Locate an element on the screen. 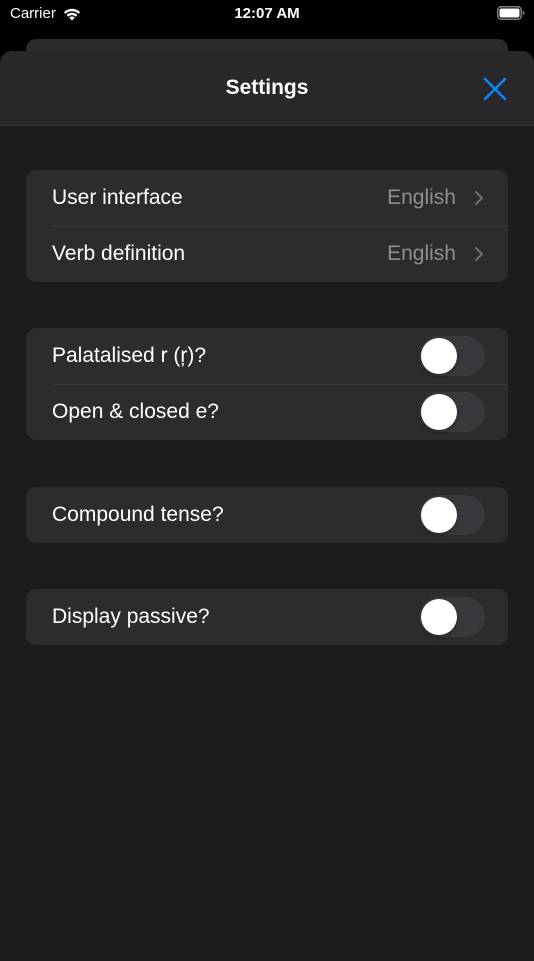 The width and height of the screenshot is (534, 961). status-bar: Carrier 12:07 AM is located at coordinates (267, 15).